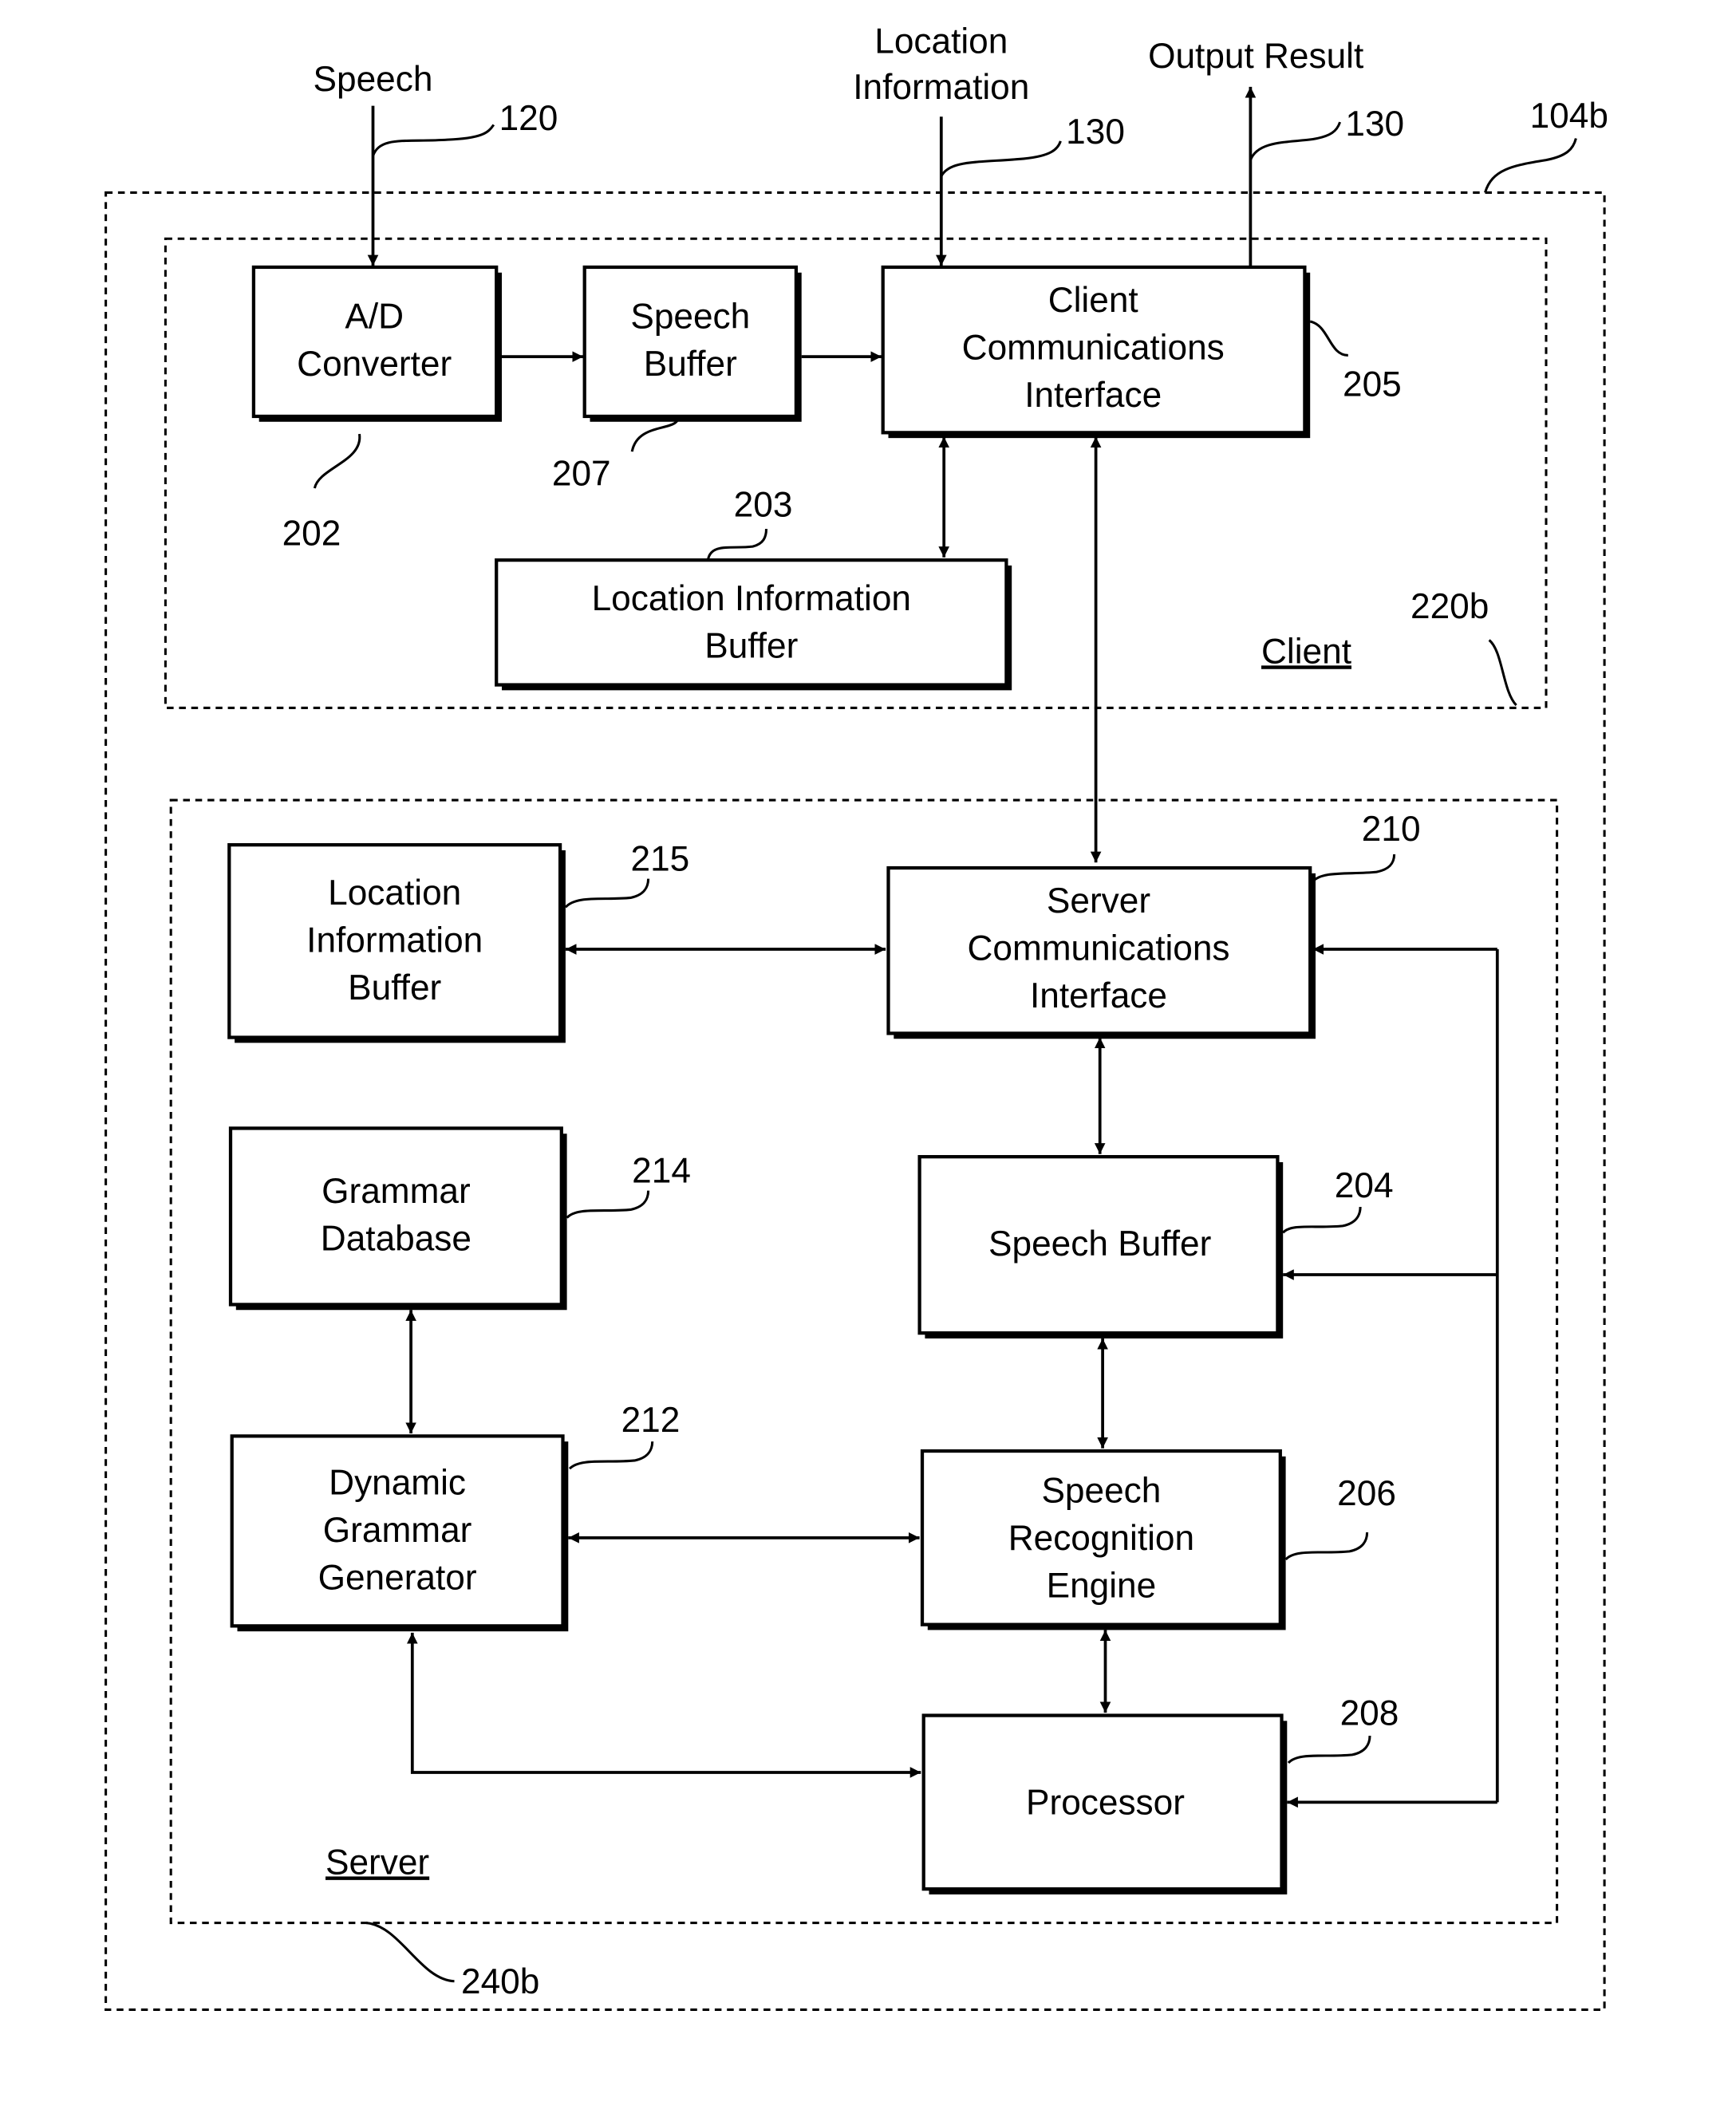  Describe the element at coordinates (751, 598) in the screenshot. I see `client-location-buffer-line-1: Location Information` at that location.